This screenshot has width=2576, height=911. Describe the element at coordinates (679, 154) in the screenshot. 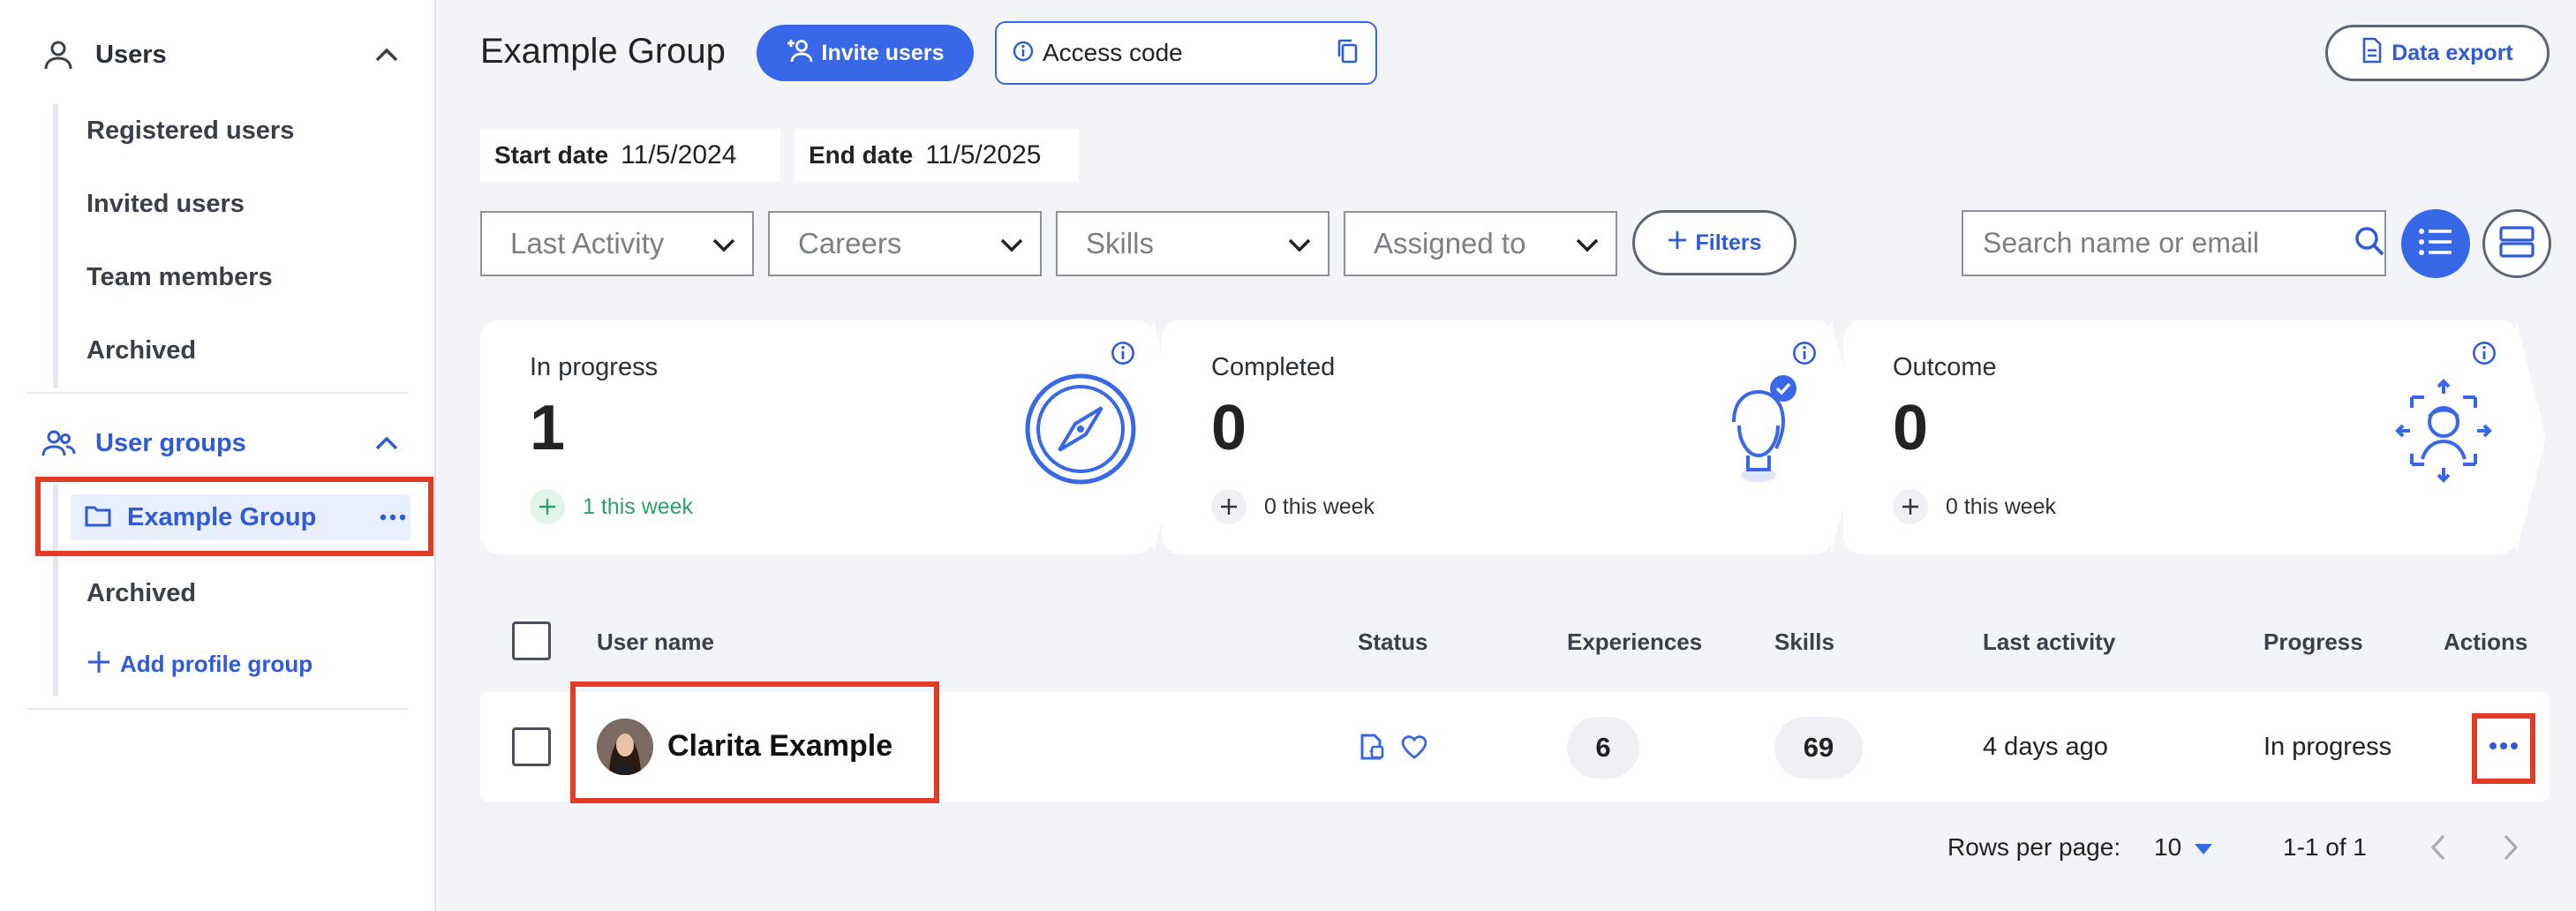

I see `start-date-value: 11/5/2024` at that location.